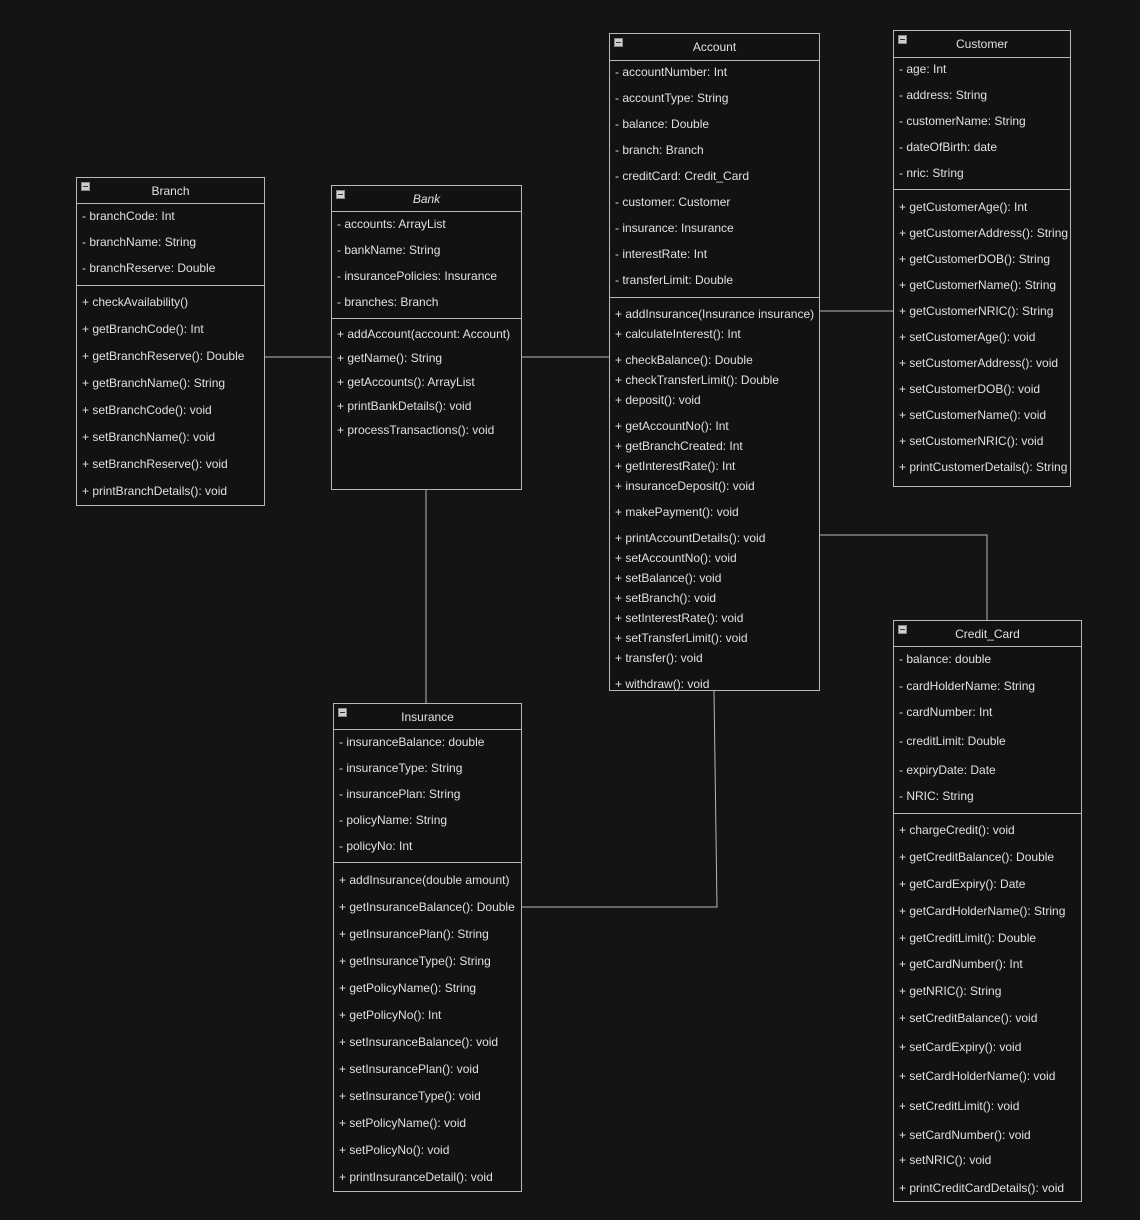  What do you see at coordinates (388, 302) in the screenshot?
I see `attribute: - branches: Branch` at bounding box center [388, 302].